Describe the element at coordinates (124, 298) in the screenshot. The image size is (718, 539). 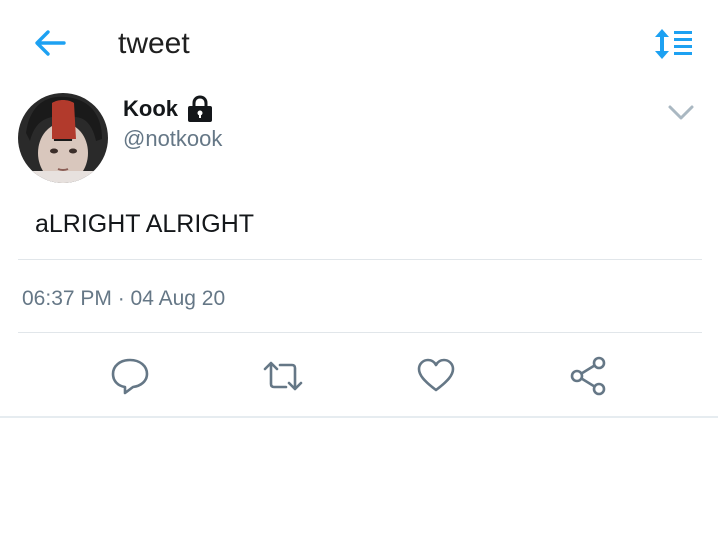
I see `tweet-timestamp: 06:37 PM · 04 Aug 20` at that location.